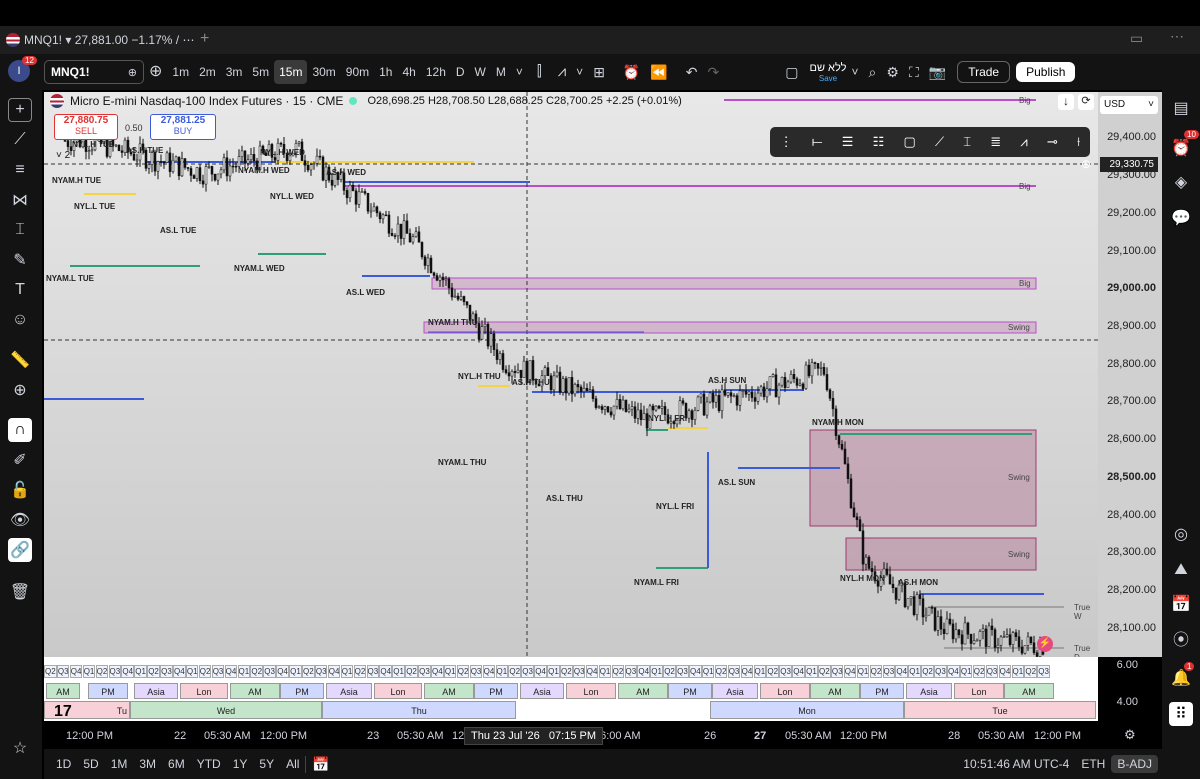  I want to click on alert-marker-icon: ⚡, so click(1045, 644).